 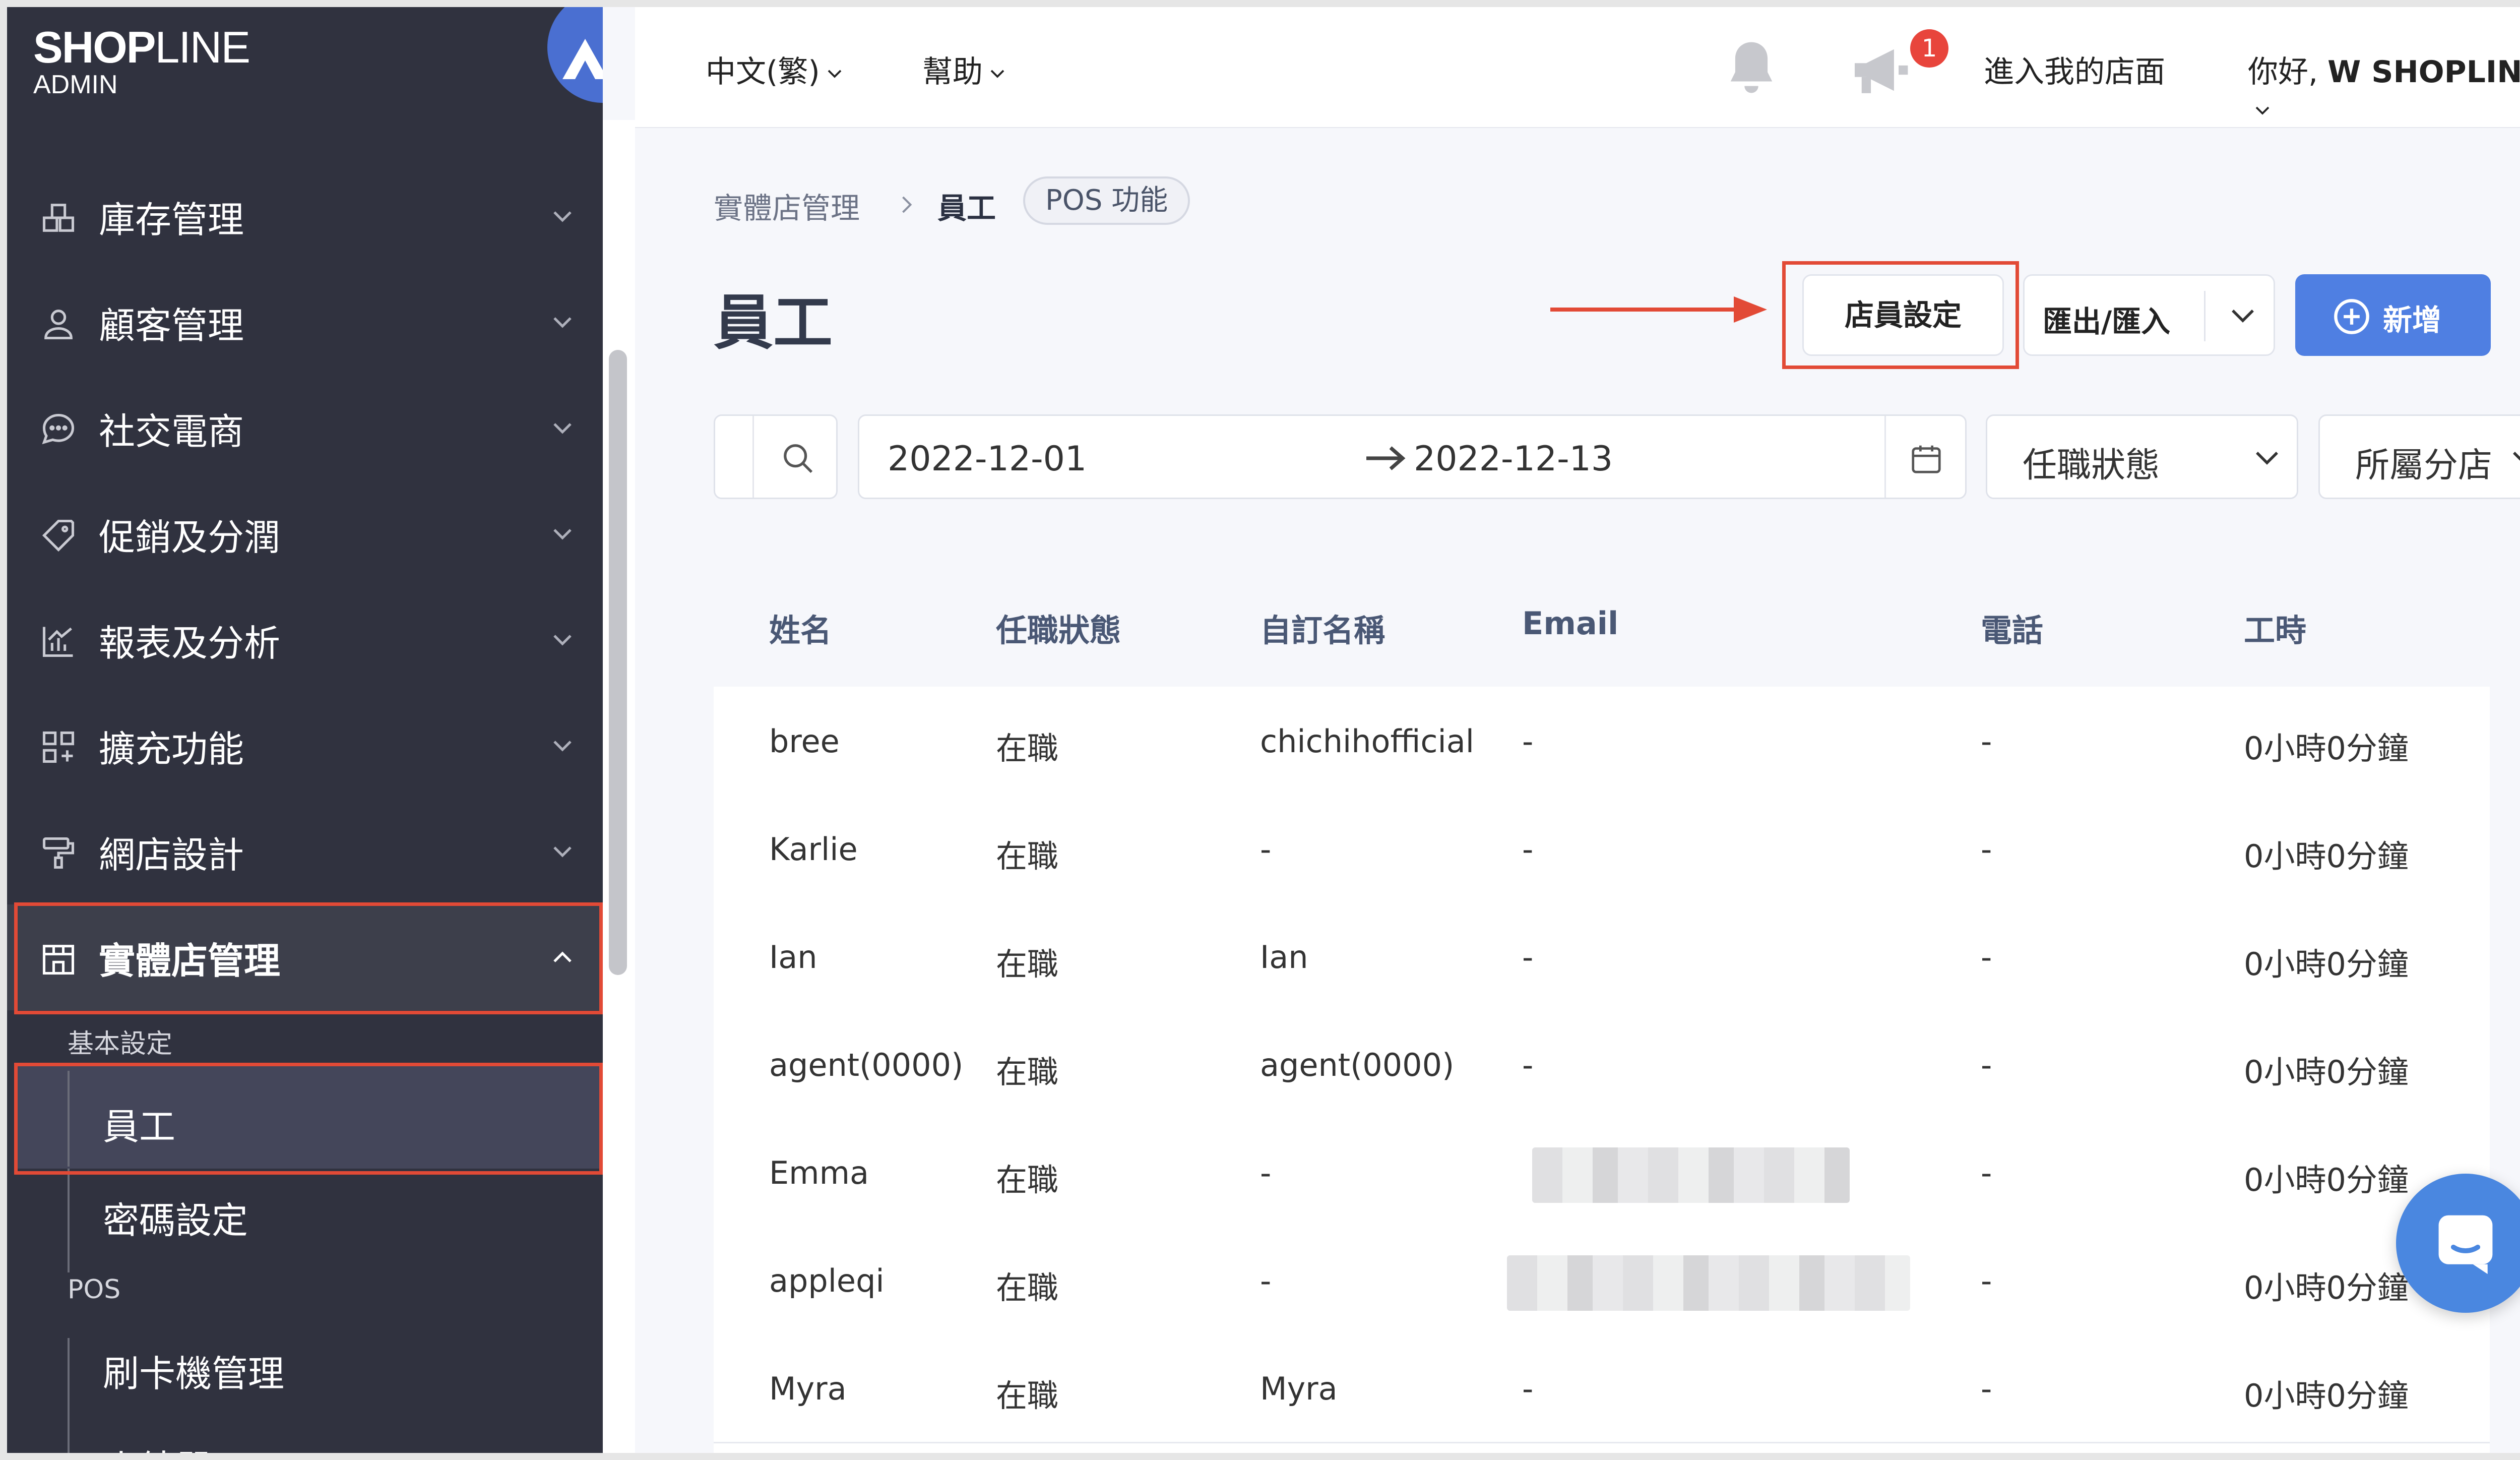 I want to click on column-header-hours: 工時, so click(x=2275, y=627).